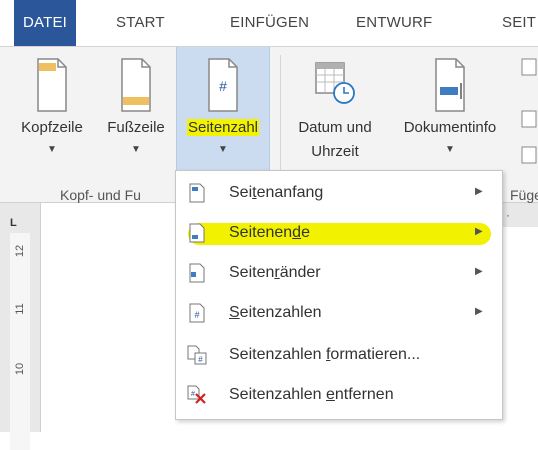 The width and height of the screenshot is (538, 450). Describe the element at coordinates (52, 85) in the screenshot. I see `header-icon` at that location.